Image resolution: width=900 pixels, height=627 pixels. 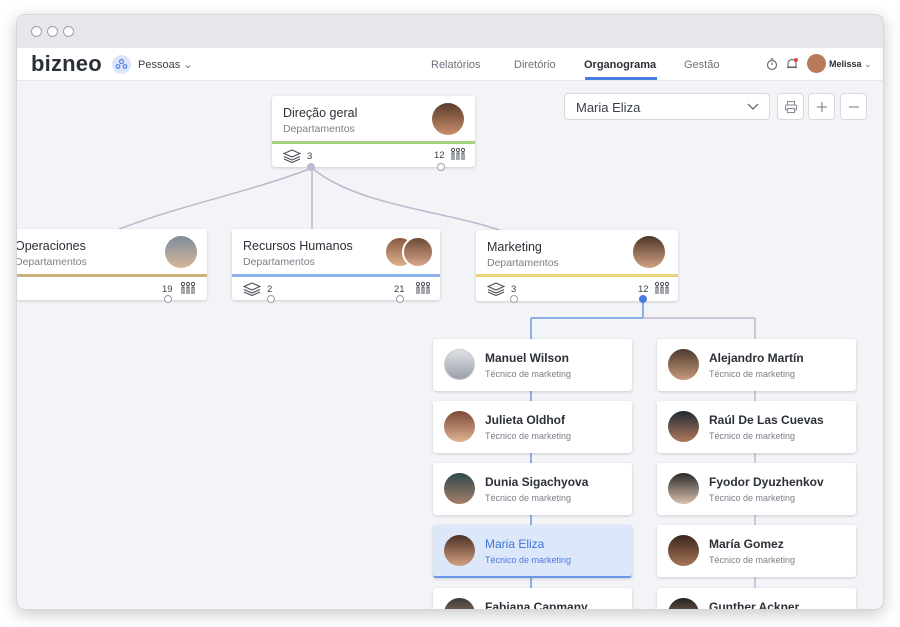 I want to click on chevron-down-icon, so click(x=753, y=107).